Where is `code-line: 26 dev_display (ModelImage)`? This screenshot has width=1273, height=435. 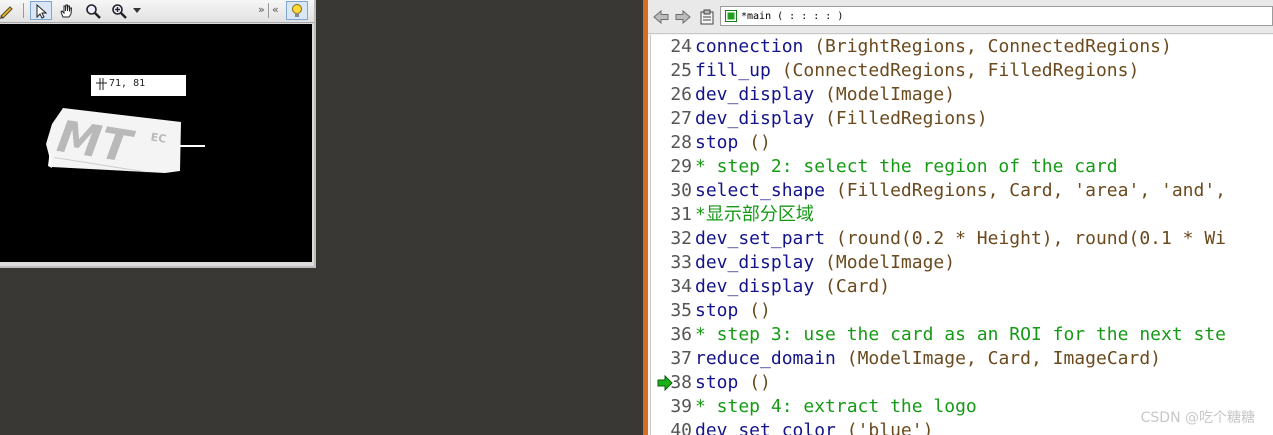
code-line: 26 dev_display (ModelImage) is located at coordinates (962, 95).